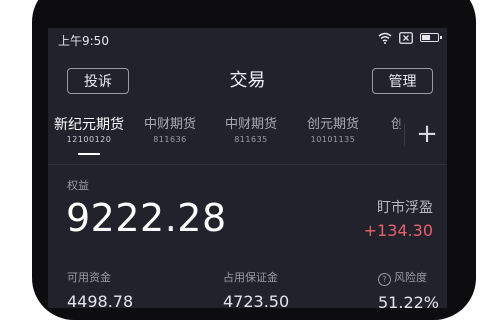 The width and height of the screenshot is (500, 320). Describe the element at coordinates (250, 277) in the screenshot. I see `margin-used-label: 占用保证金` at that location.